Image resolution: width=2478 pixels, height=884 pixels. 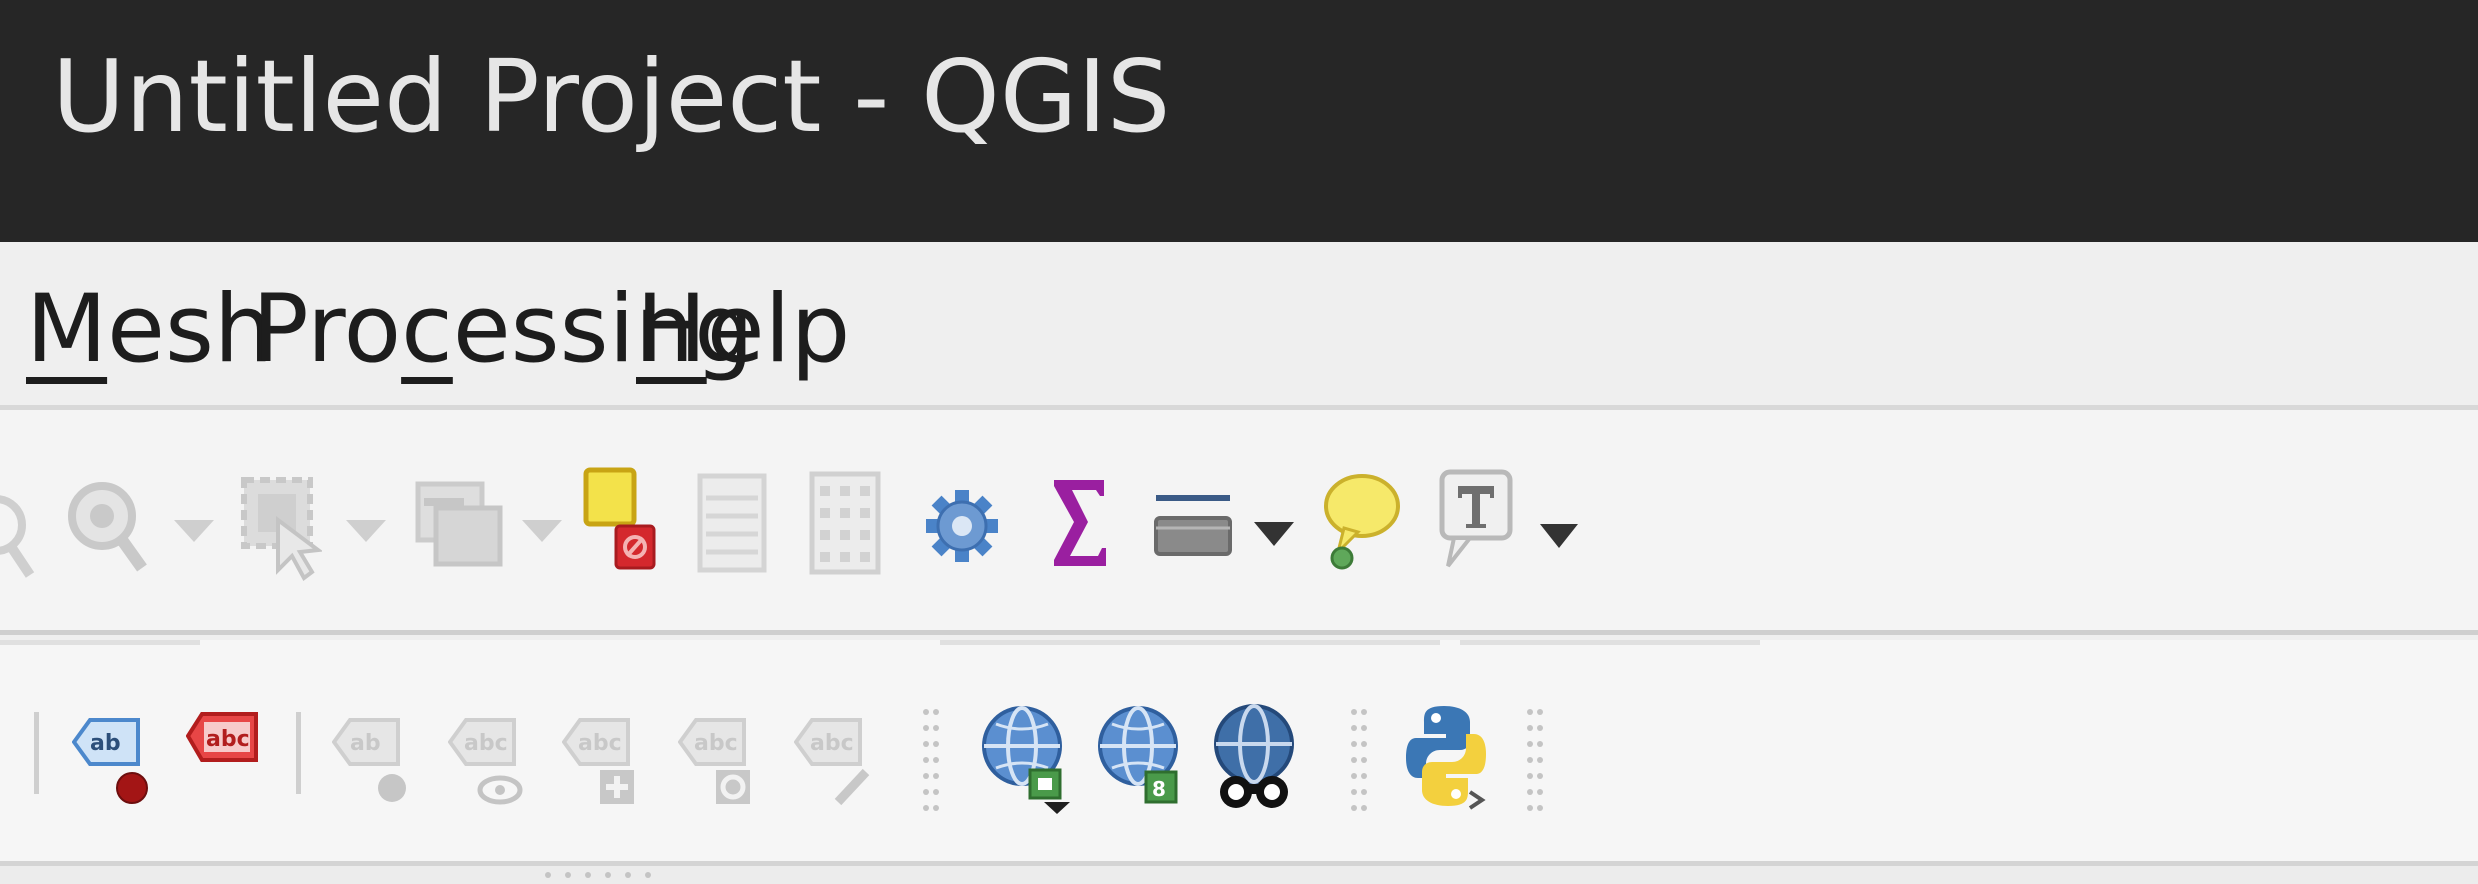 I want to click on open-field-calculator-icon, so click(x=845, y=523).